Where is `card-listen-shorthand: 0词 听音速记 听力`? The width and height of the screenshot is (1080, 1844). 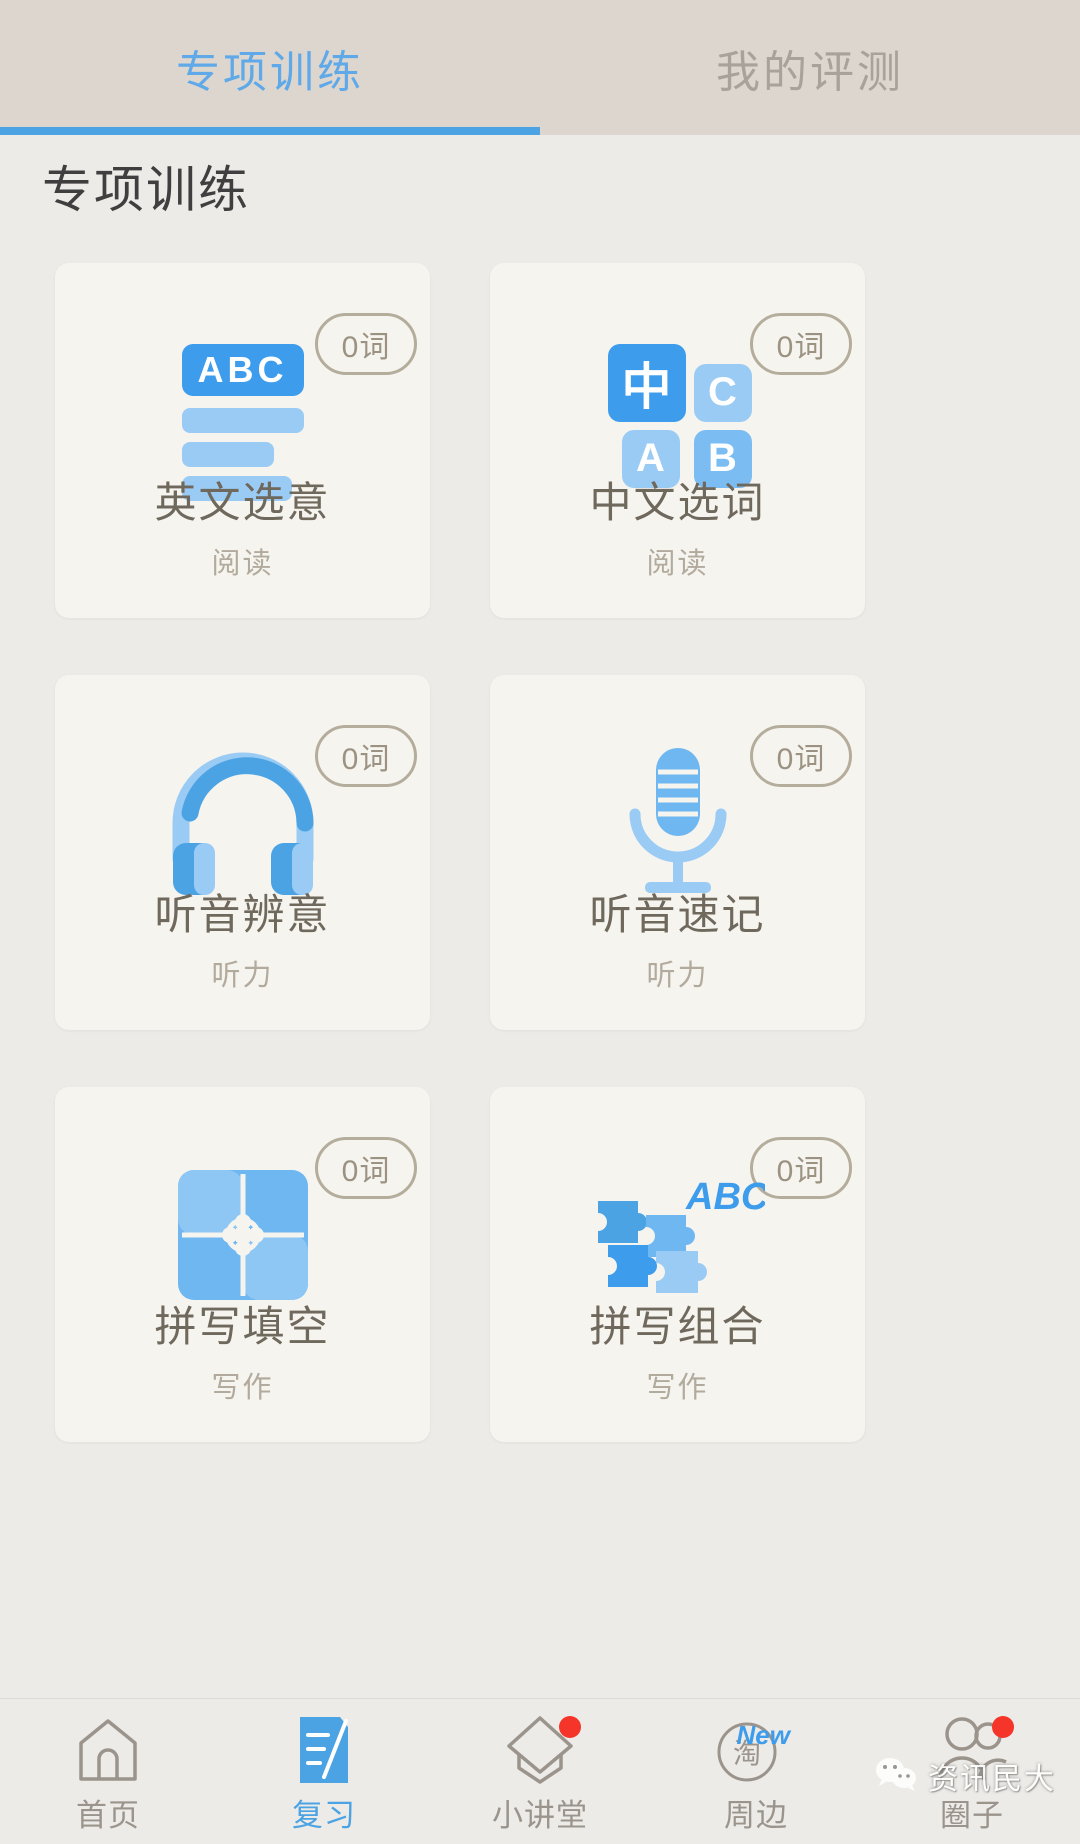 card-listen-shorthand: 0词 听音速记 听力 is located at coordinates (677, 852).